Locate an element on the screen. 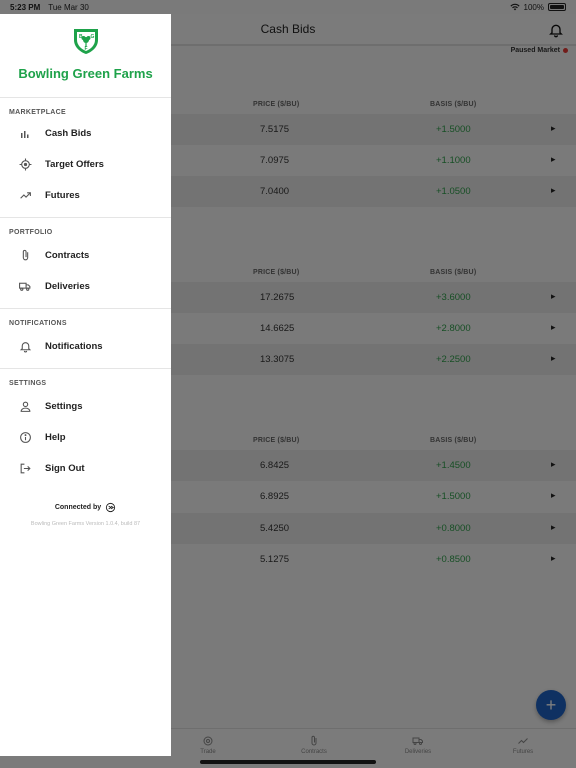 The image size is (576, 768). drawer-item-notifications: Notifications is located at coordinates (85, 346).